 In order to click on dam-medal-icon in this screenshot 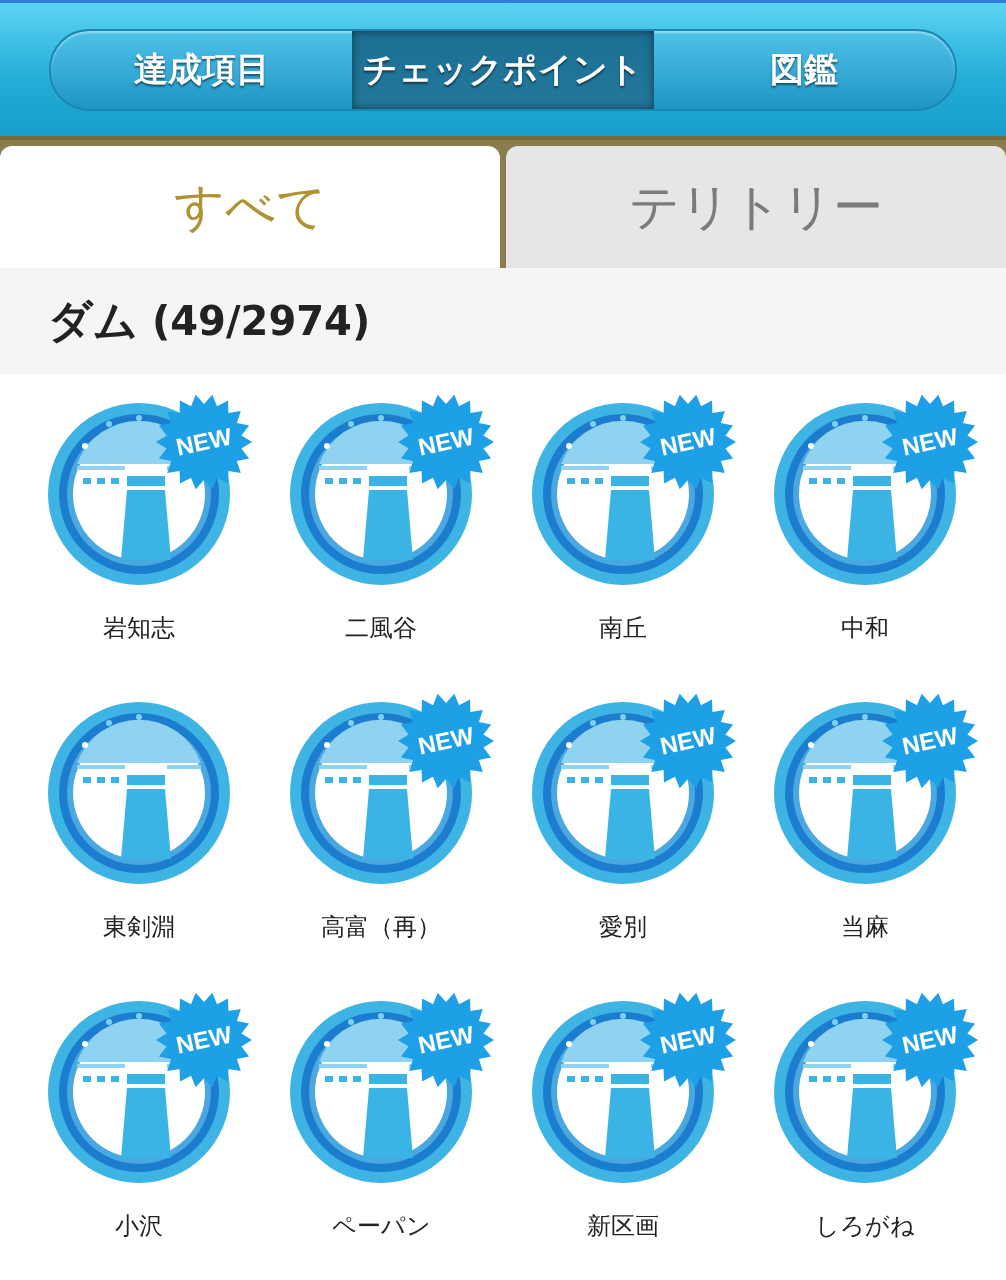, I will do `click(139, 793)`.